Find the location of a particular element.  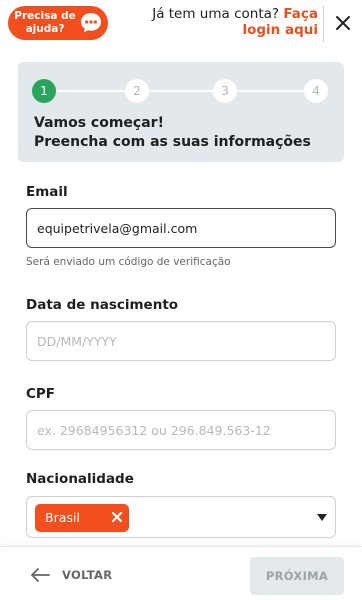

login-prompt: Já tem uma conta? Faça login aqui is located at coordinates (218, 22).